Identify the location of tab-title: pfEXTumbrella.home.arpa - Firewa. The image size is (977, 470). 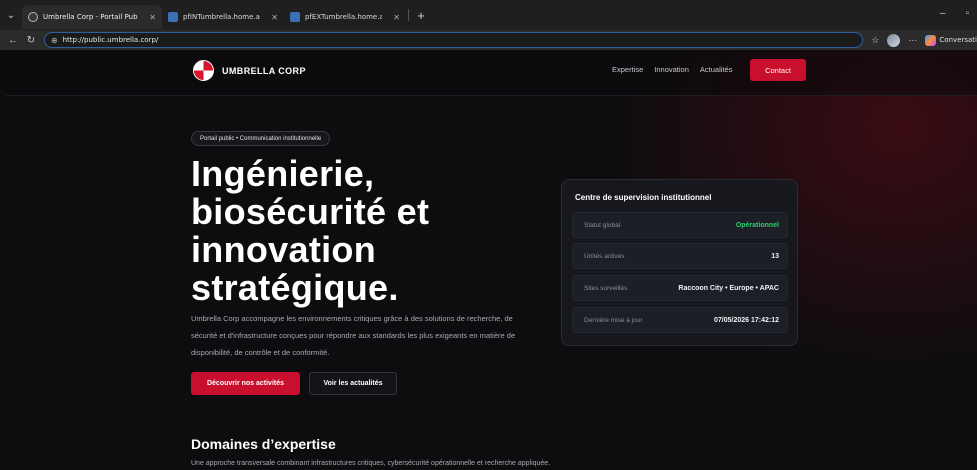
(344, 17).